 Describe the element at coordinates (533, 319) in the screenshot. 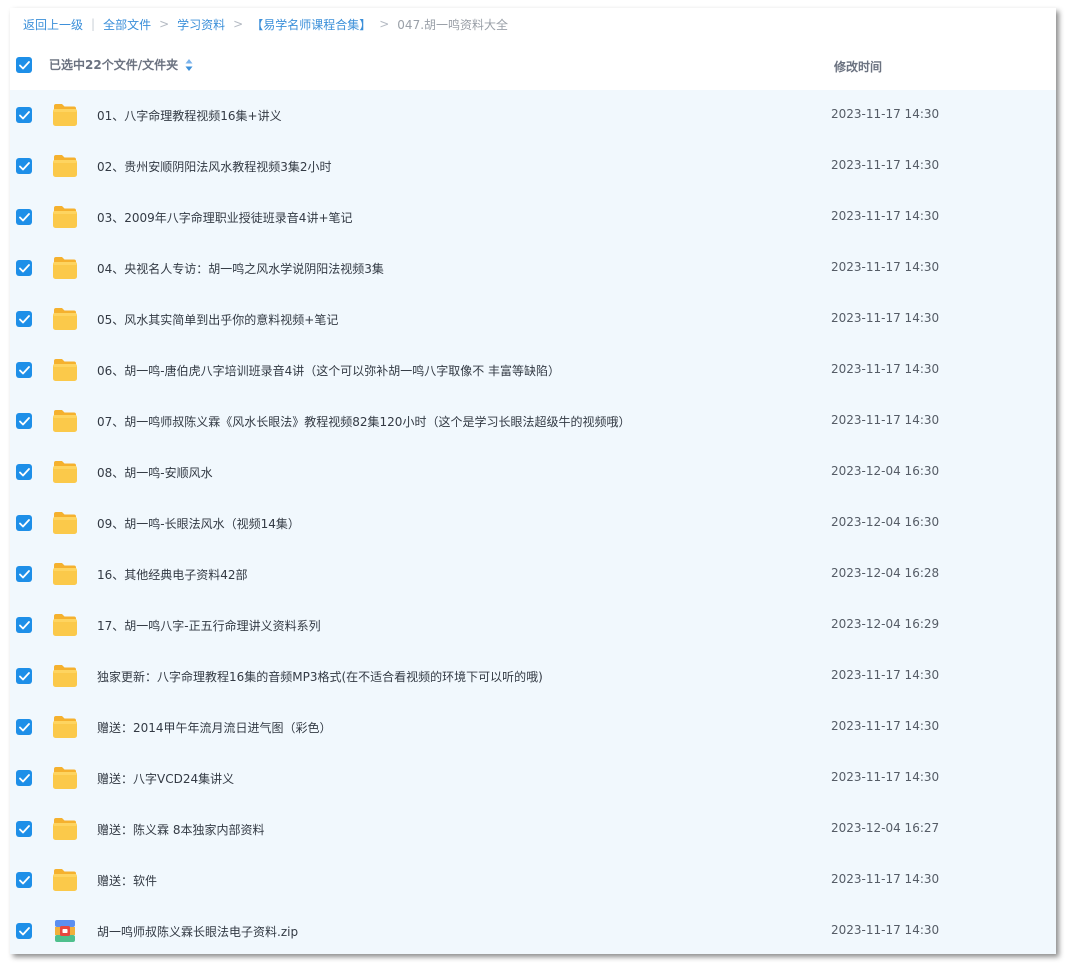

I see `file-row: 05、风水其实简单到出乎你的意料视频+笔记 2023-11-17 14:30` at that location.